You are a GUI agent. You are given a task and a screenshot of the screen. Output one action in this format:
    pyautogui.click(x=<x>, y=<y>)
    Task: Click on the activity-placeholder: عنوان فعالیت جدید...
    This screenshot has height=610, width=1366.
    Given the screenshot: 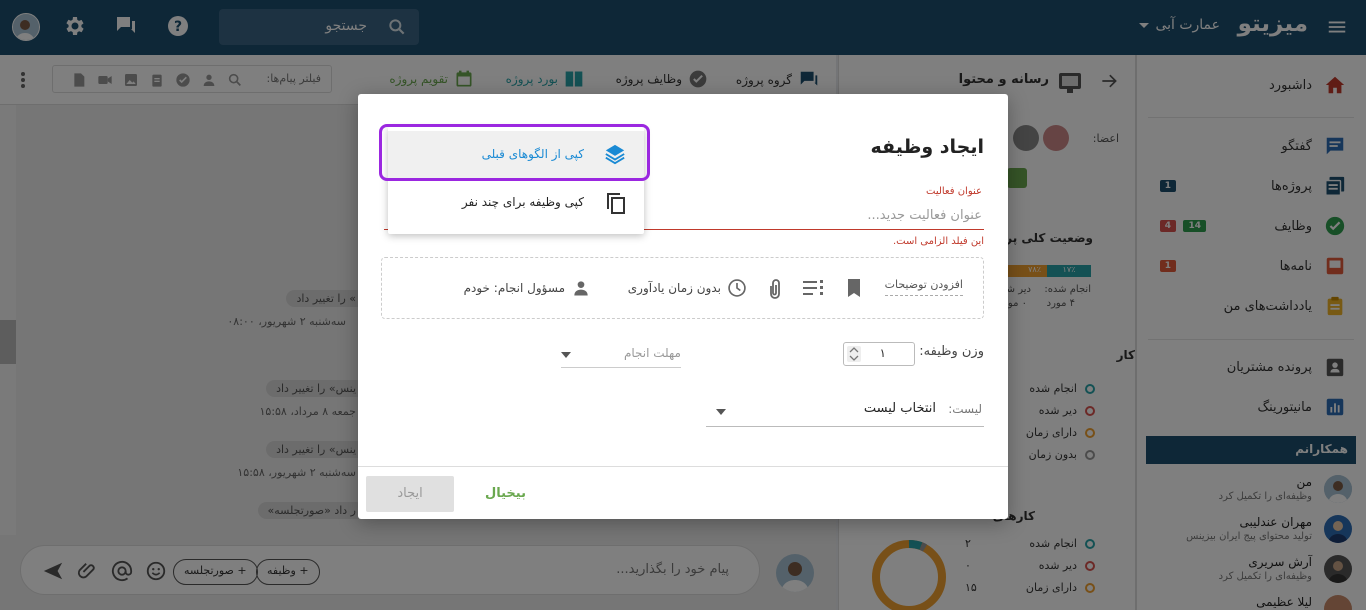 What is the action you would take?
    pyautogui.click(x=924, y=215)
    